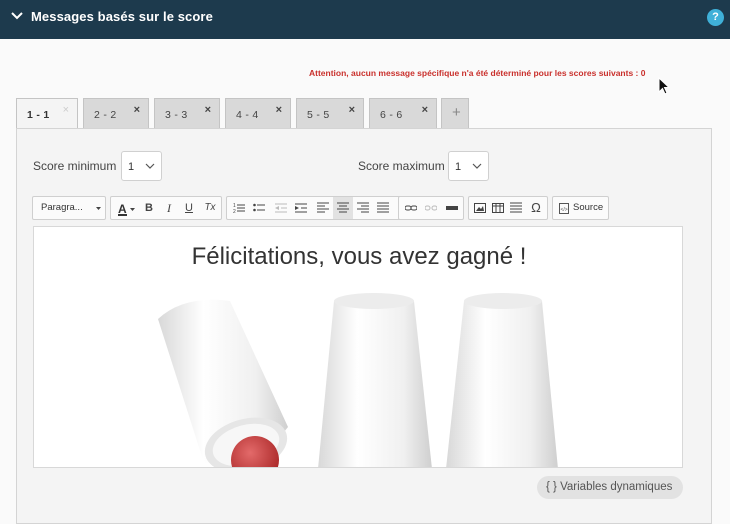 This screenshot has width=730, height=524. I want to click on underline-button: U, so click(189, 208).